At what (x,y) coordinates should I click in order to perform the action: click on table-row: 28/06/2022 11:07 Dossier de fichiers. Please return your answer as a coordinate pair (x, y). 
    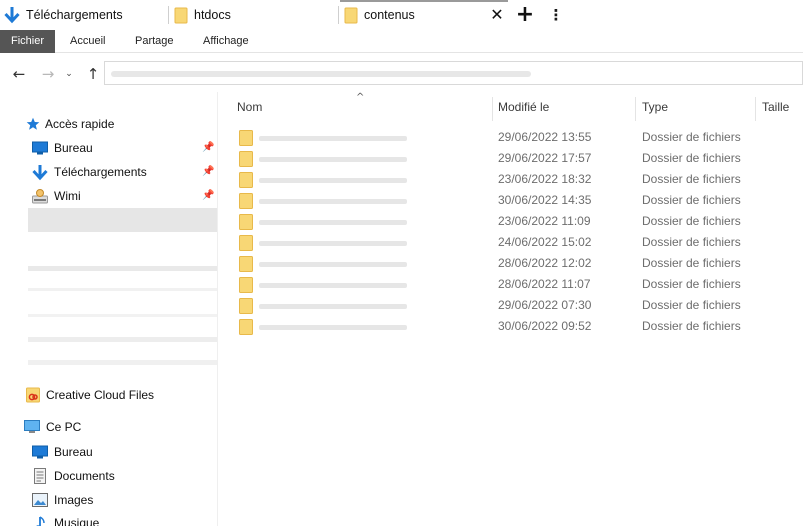
    Looking at the image, I should click on (511, 284).